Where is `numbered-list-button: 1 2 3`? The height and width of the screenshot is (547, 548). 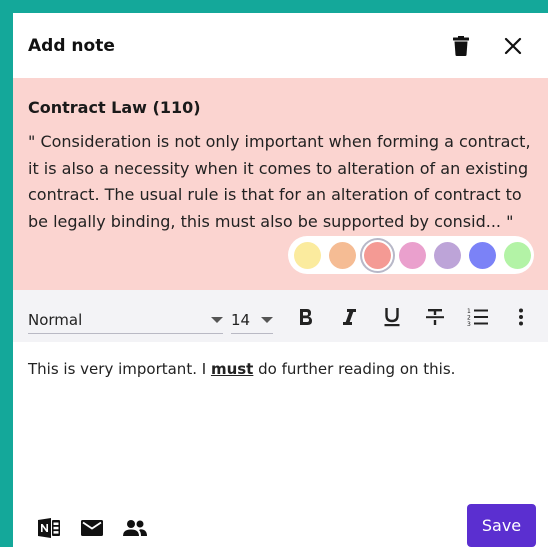 numbered-list-button: 1 2 3 is located at coordinates (478, 317).